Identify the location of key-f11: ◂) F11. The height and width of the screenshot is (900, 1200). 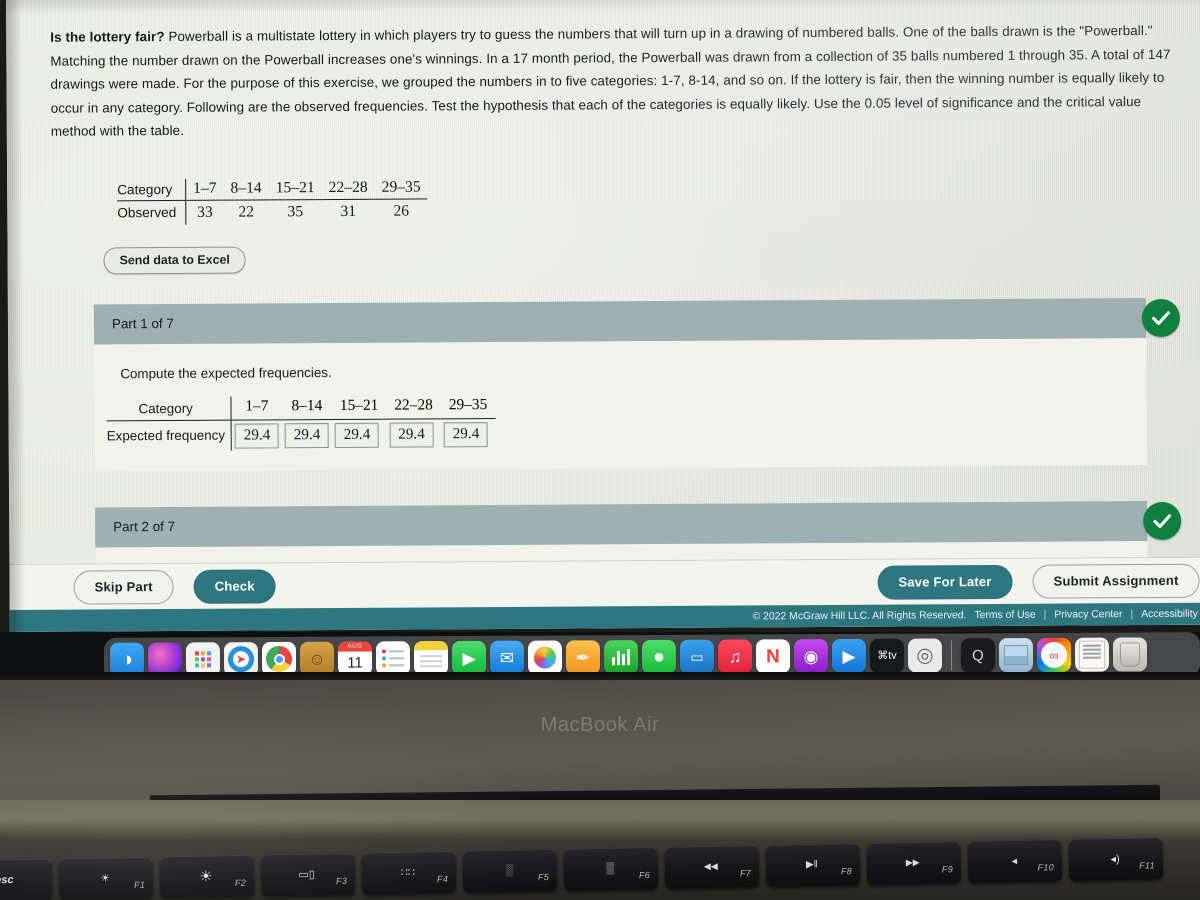
(1116, 859).